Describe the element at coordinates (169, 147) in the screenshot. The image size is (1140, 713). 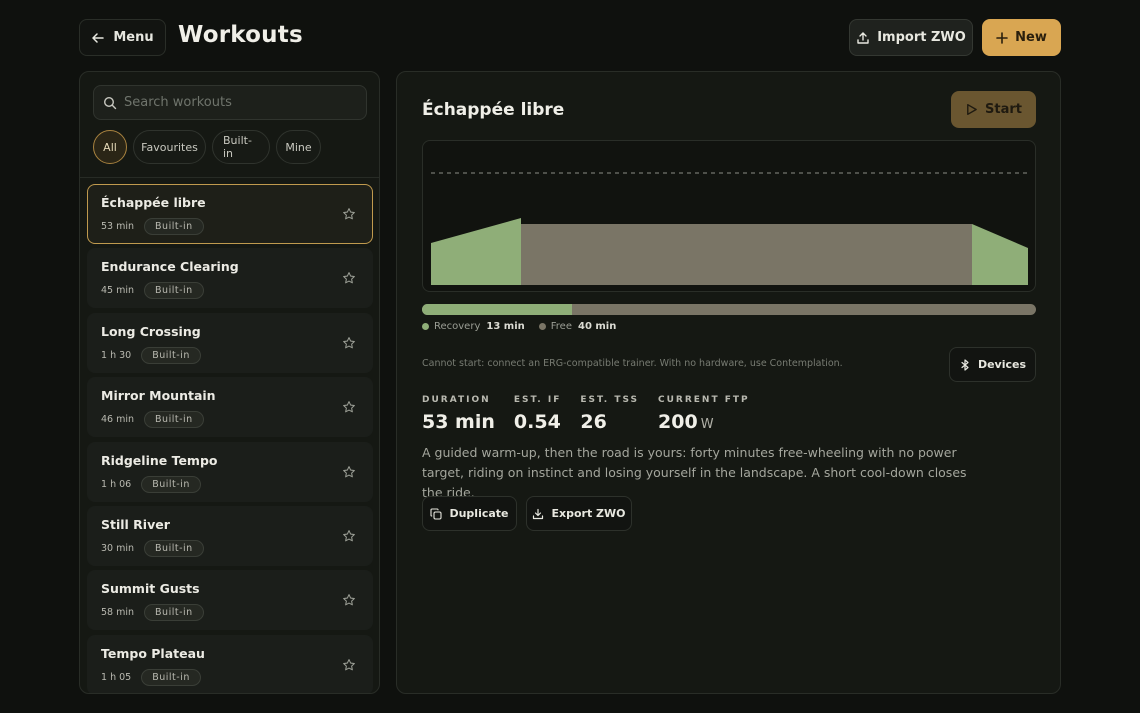
I see `filter-favourites: Favourites` at that location.